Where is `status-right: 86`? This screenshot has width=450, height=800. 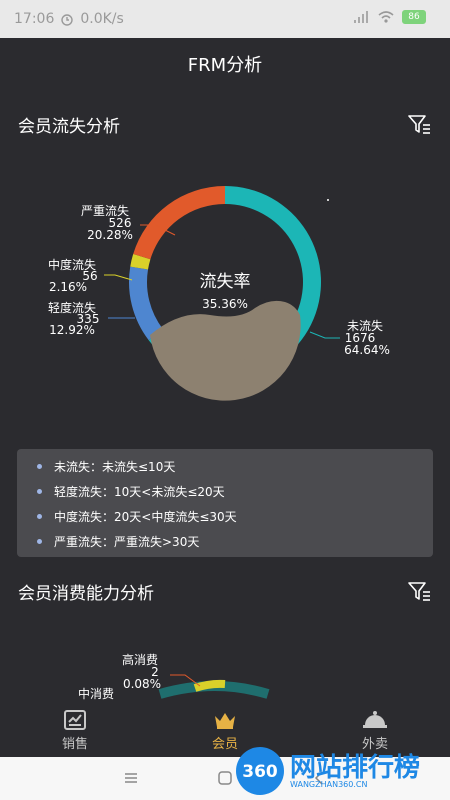 status-right: 86 is located at coordinates (390, 17).